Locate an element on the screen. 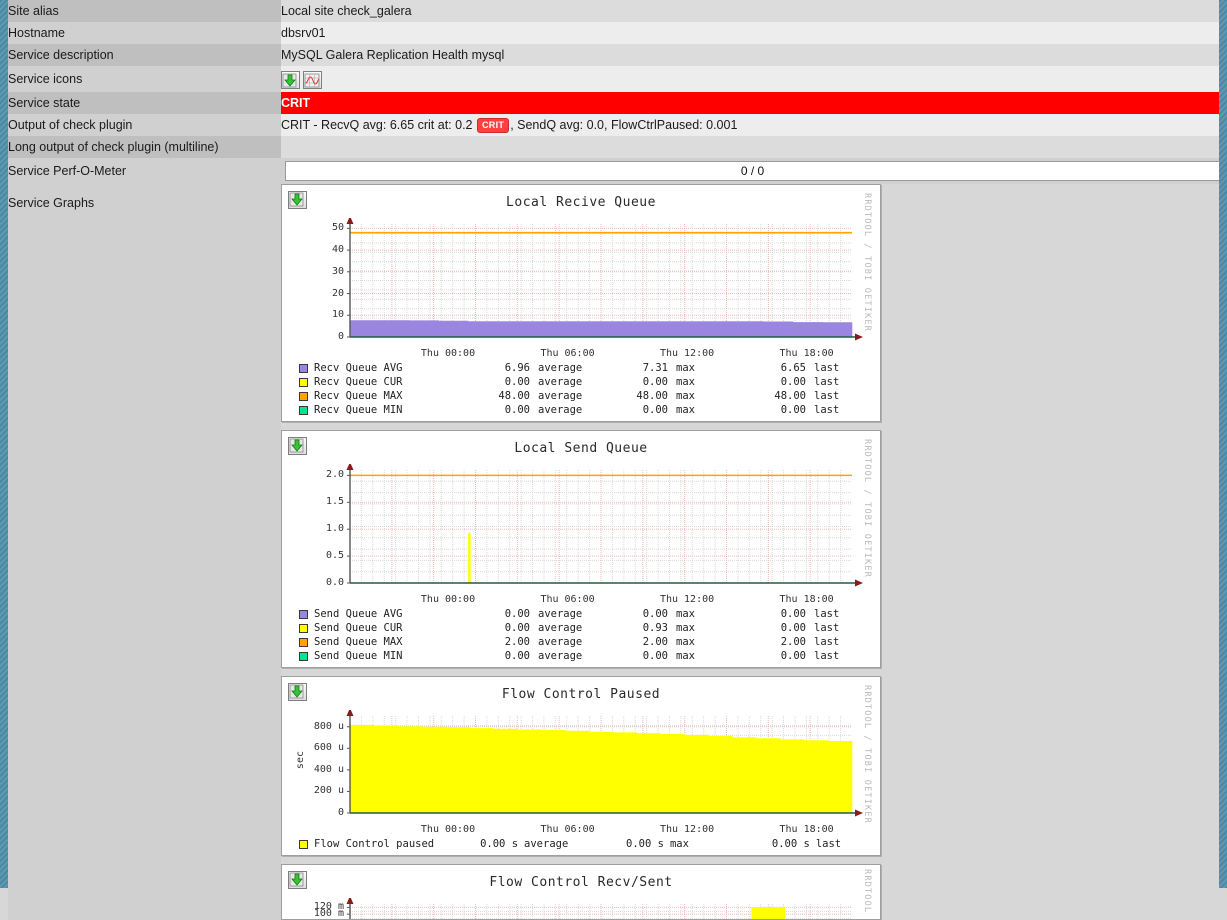  value-long-output is located at coordinates (750, 147).